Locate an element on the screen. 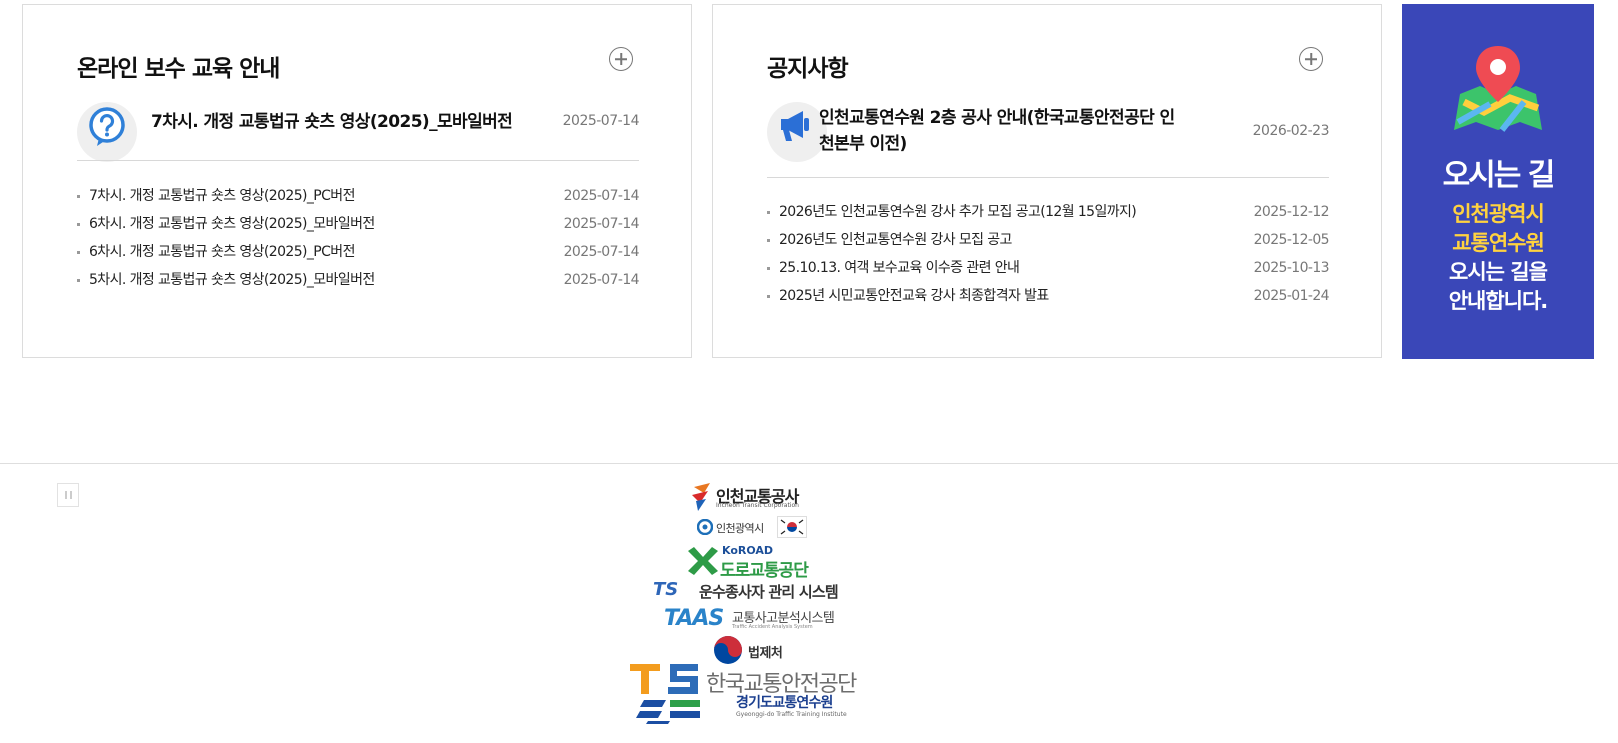 Image resolution: width=1618 pixels, height=743 pixels. korea-flag-icon is located at coordinates (792, 527).